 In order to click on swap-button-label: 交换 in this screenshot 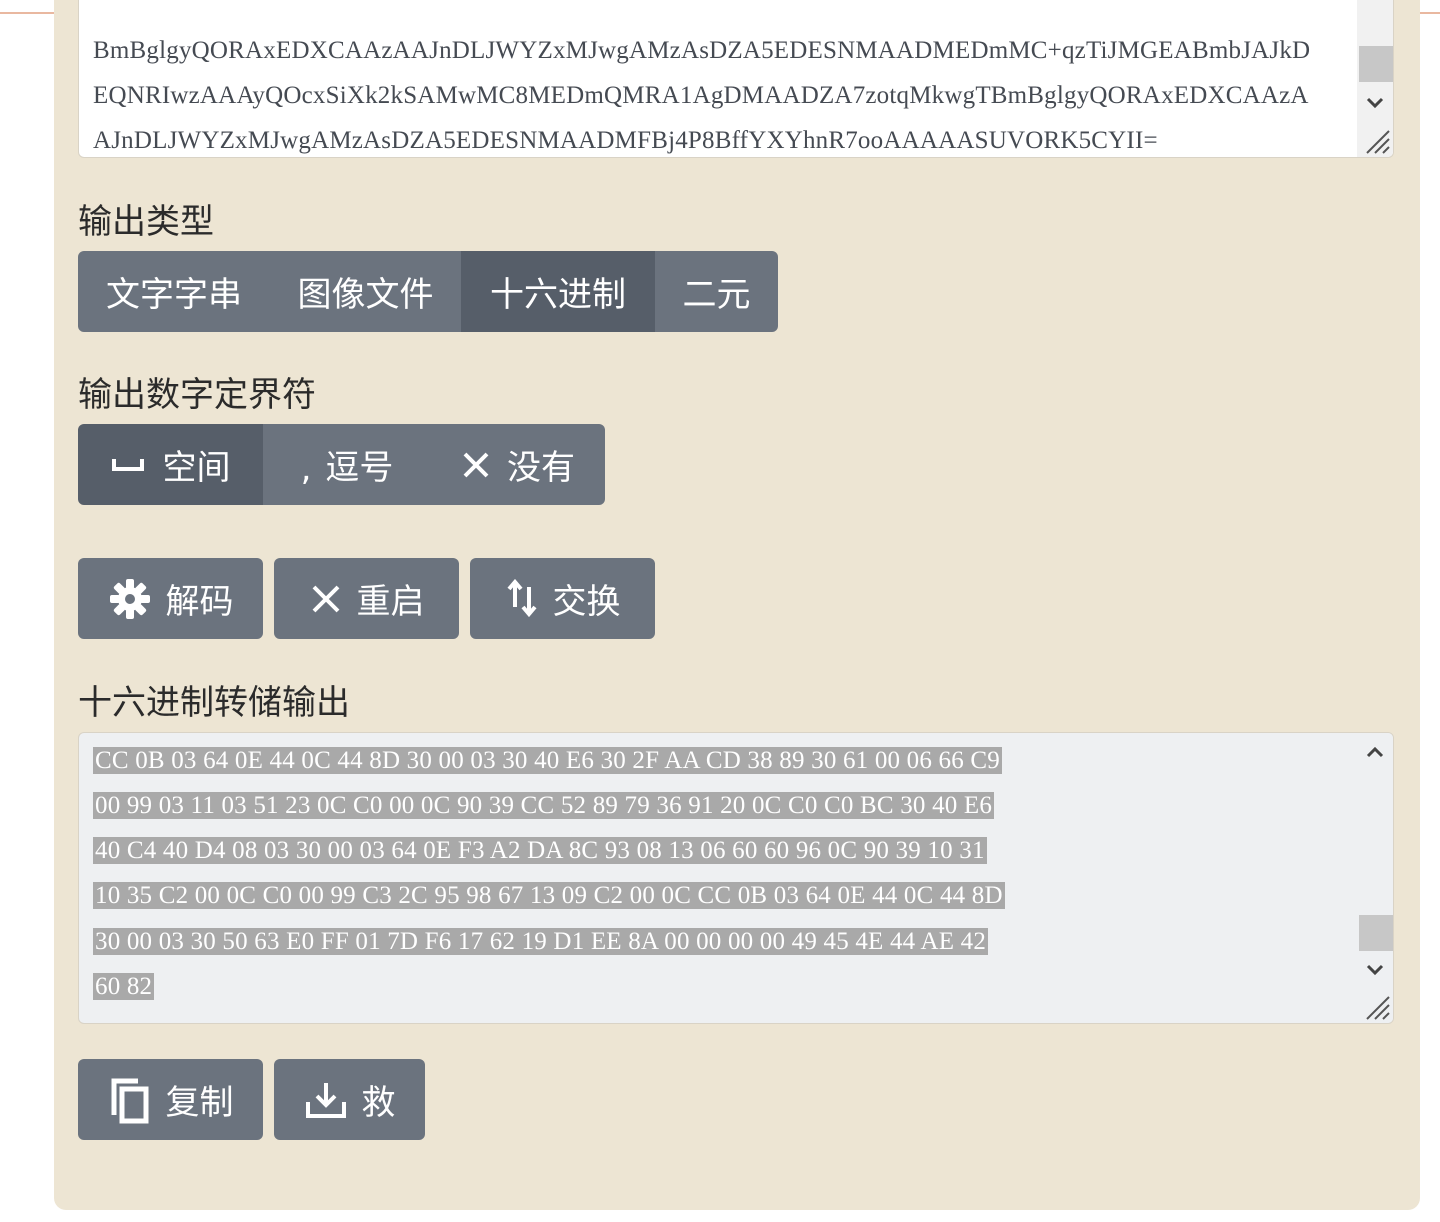, I will do `click(586, 602)`.